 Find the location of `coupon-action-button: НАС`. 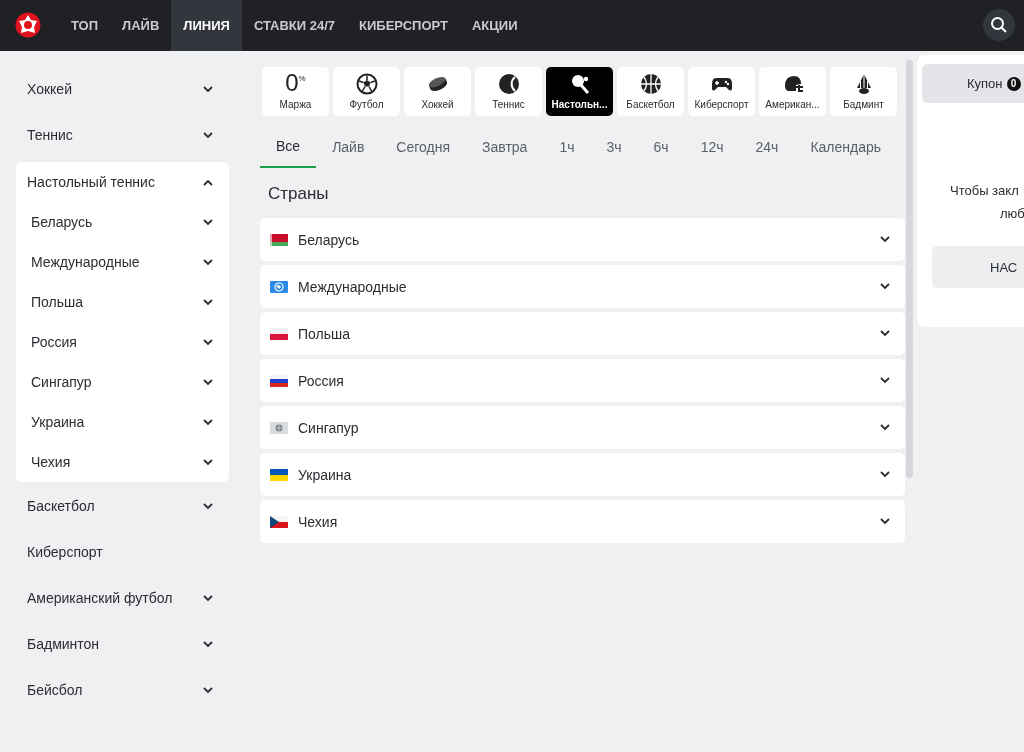

coupon-action-button: НАС is located at coordinates (978, 267).